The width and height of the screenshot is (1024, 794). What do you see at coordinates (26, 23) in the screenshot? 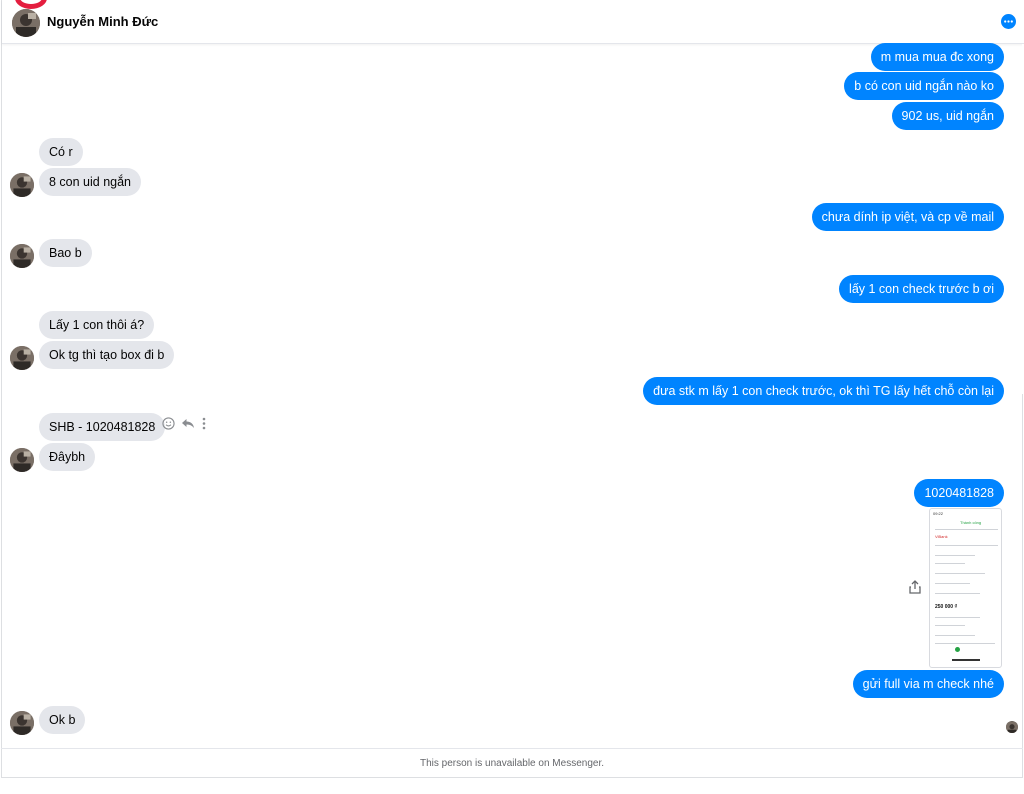
I see `contact-avatar` at bounding box center [26, 23].